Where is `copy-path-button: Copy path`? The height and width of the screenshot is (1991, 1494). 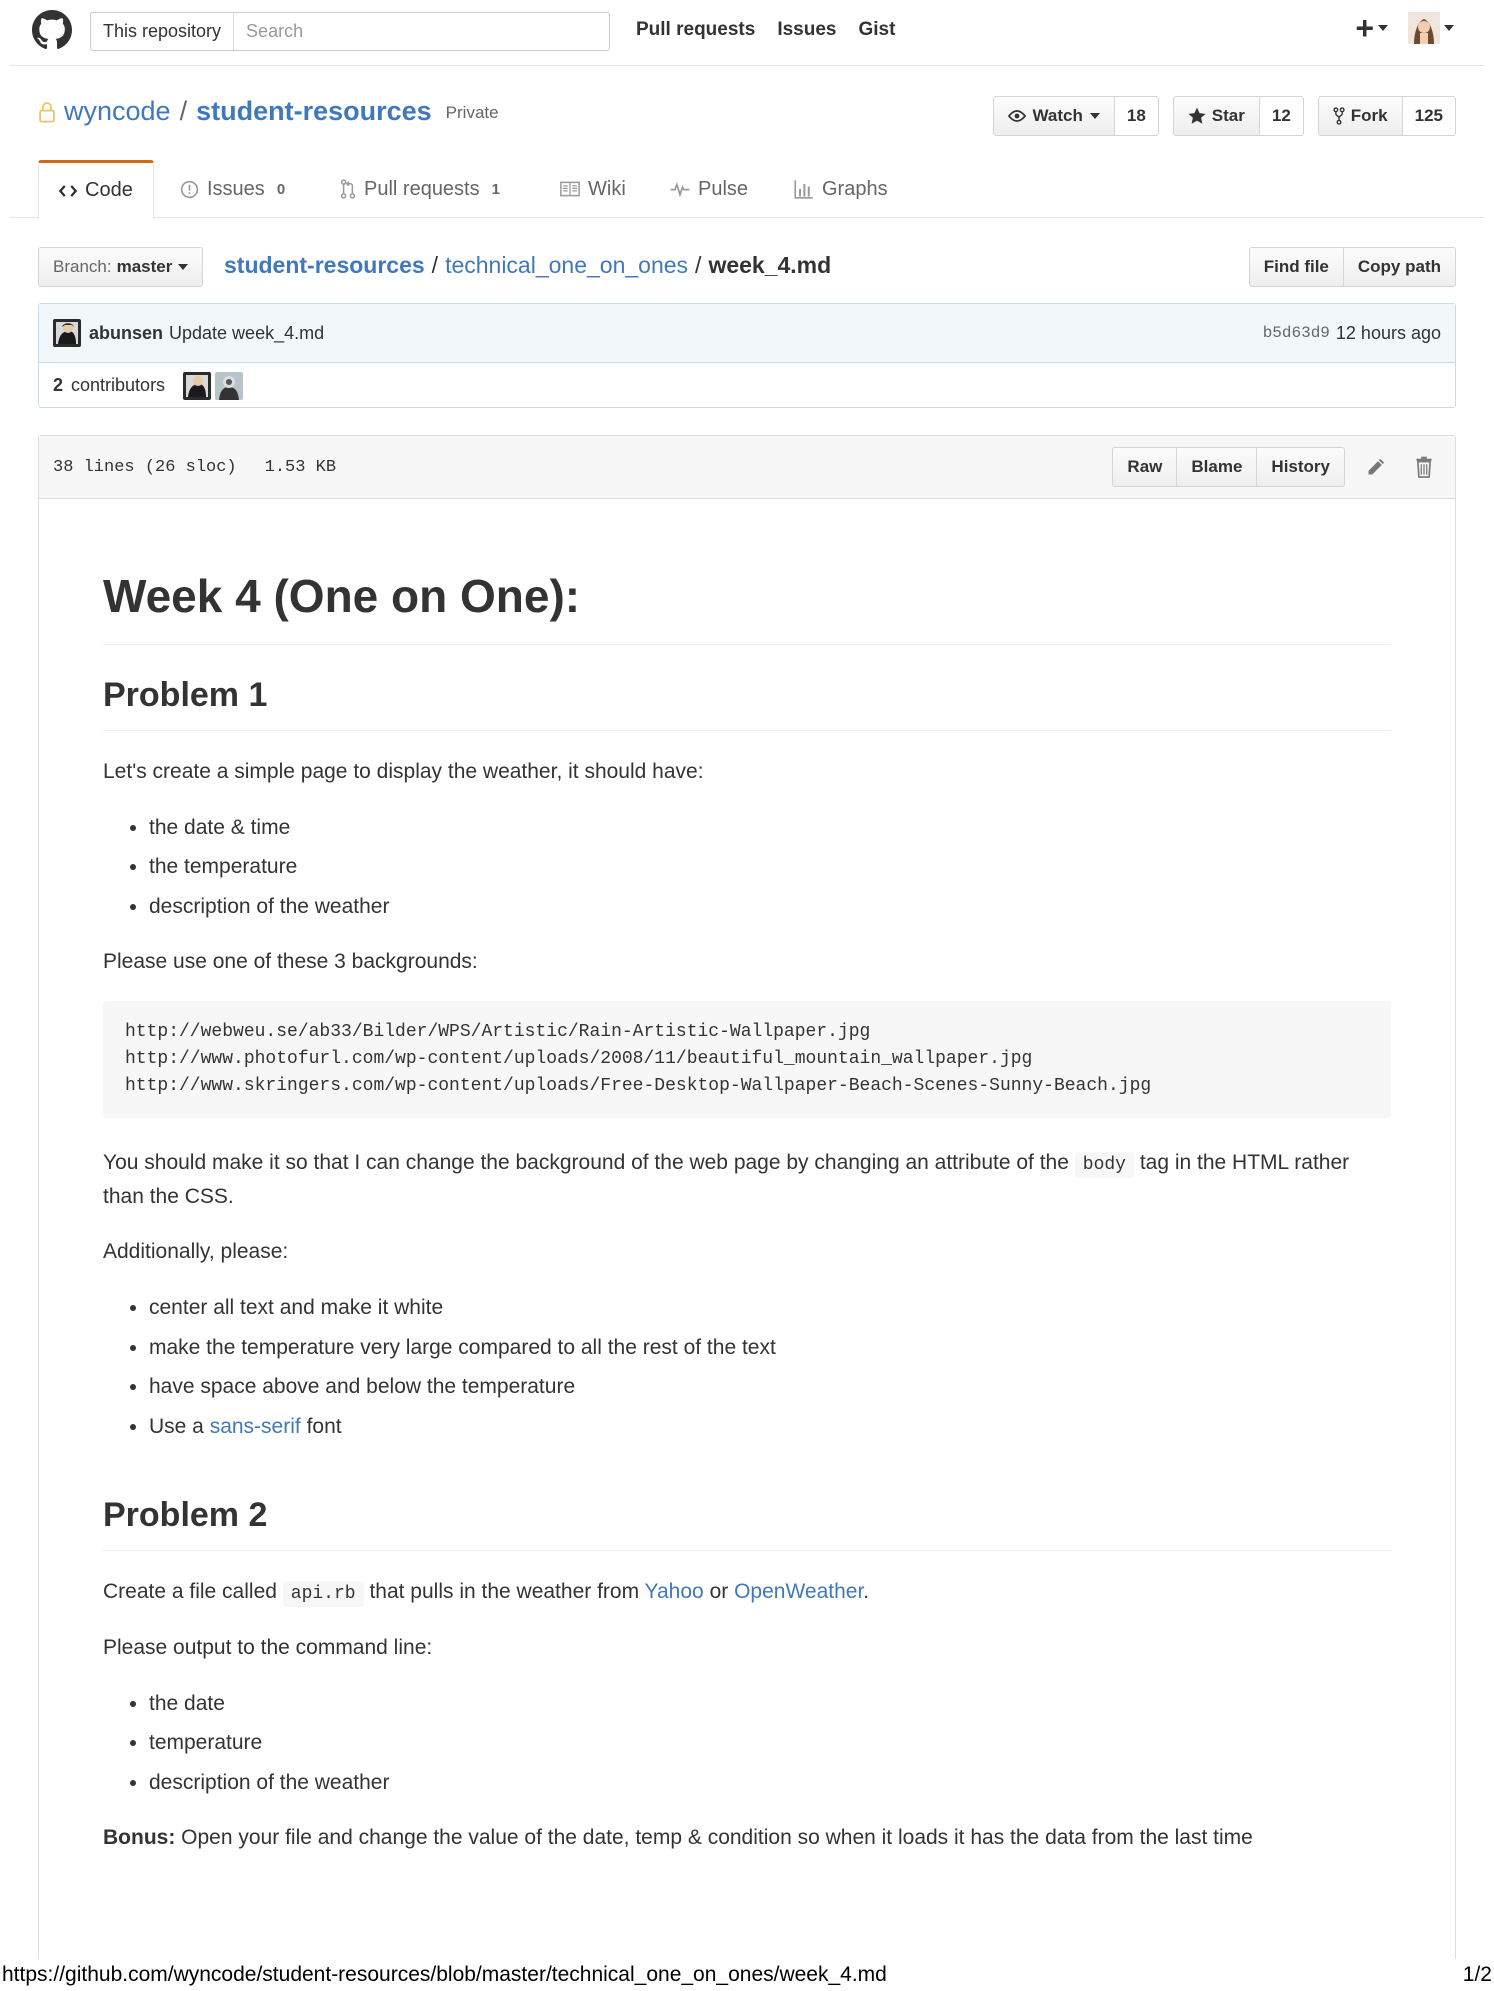 copy-path-button: Copy path is located at coordinates (1399, 267).